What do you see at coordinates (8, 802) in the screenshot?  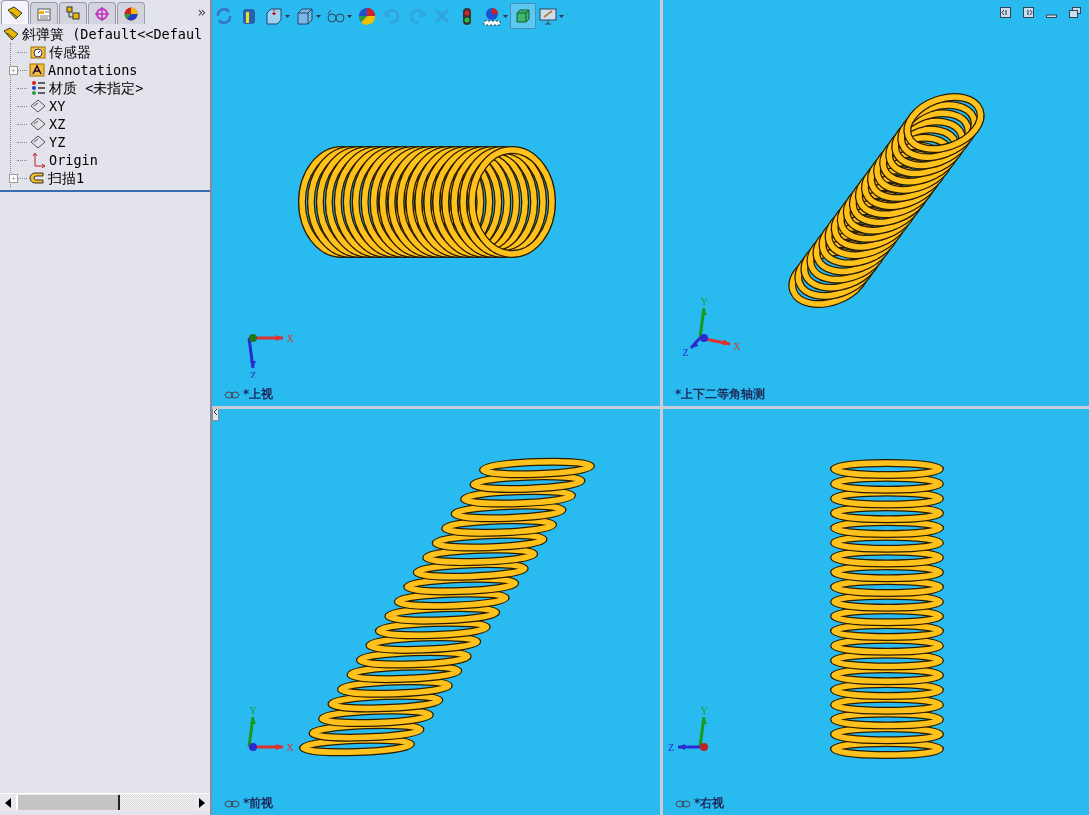 I see `scroll-left-icon` at bounding box center [8, 802].